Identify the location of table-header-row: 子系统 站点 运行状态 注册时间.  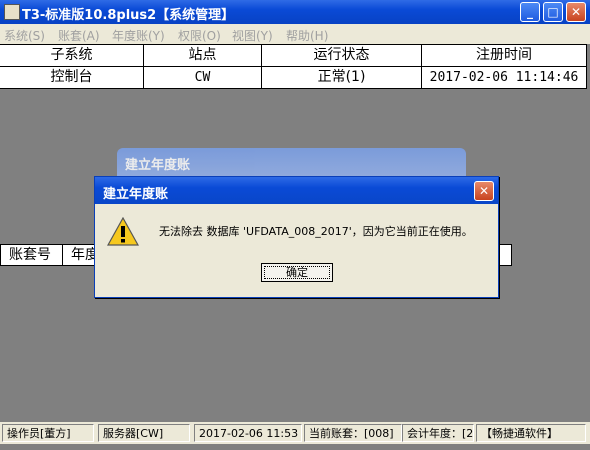
(293, 55).